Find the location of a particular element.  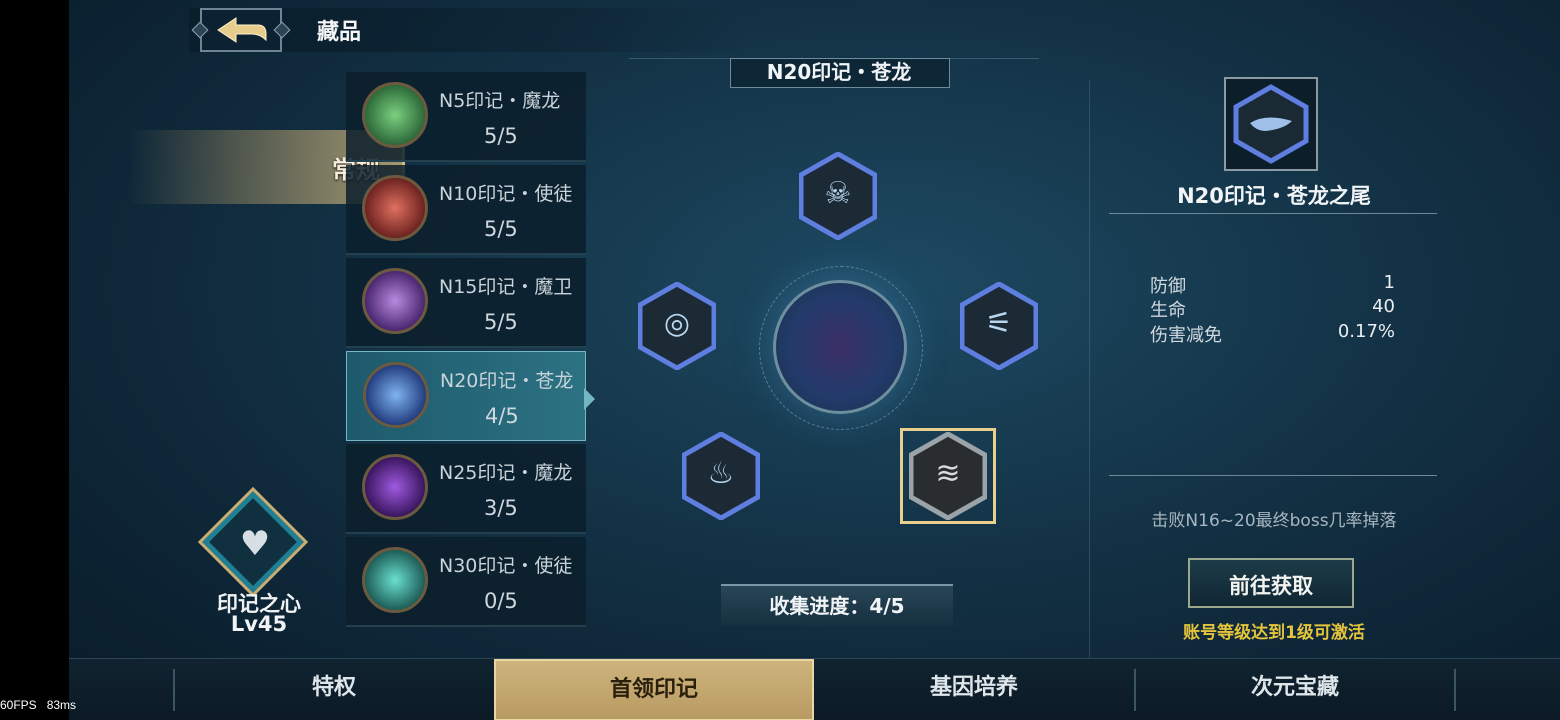

dragon-head-icon: ☠ is located at coordinates (838, 193).